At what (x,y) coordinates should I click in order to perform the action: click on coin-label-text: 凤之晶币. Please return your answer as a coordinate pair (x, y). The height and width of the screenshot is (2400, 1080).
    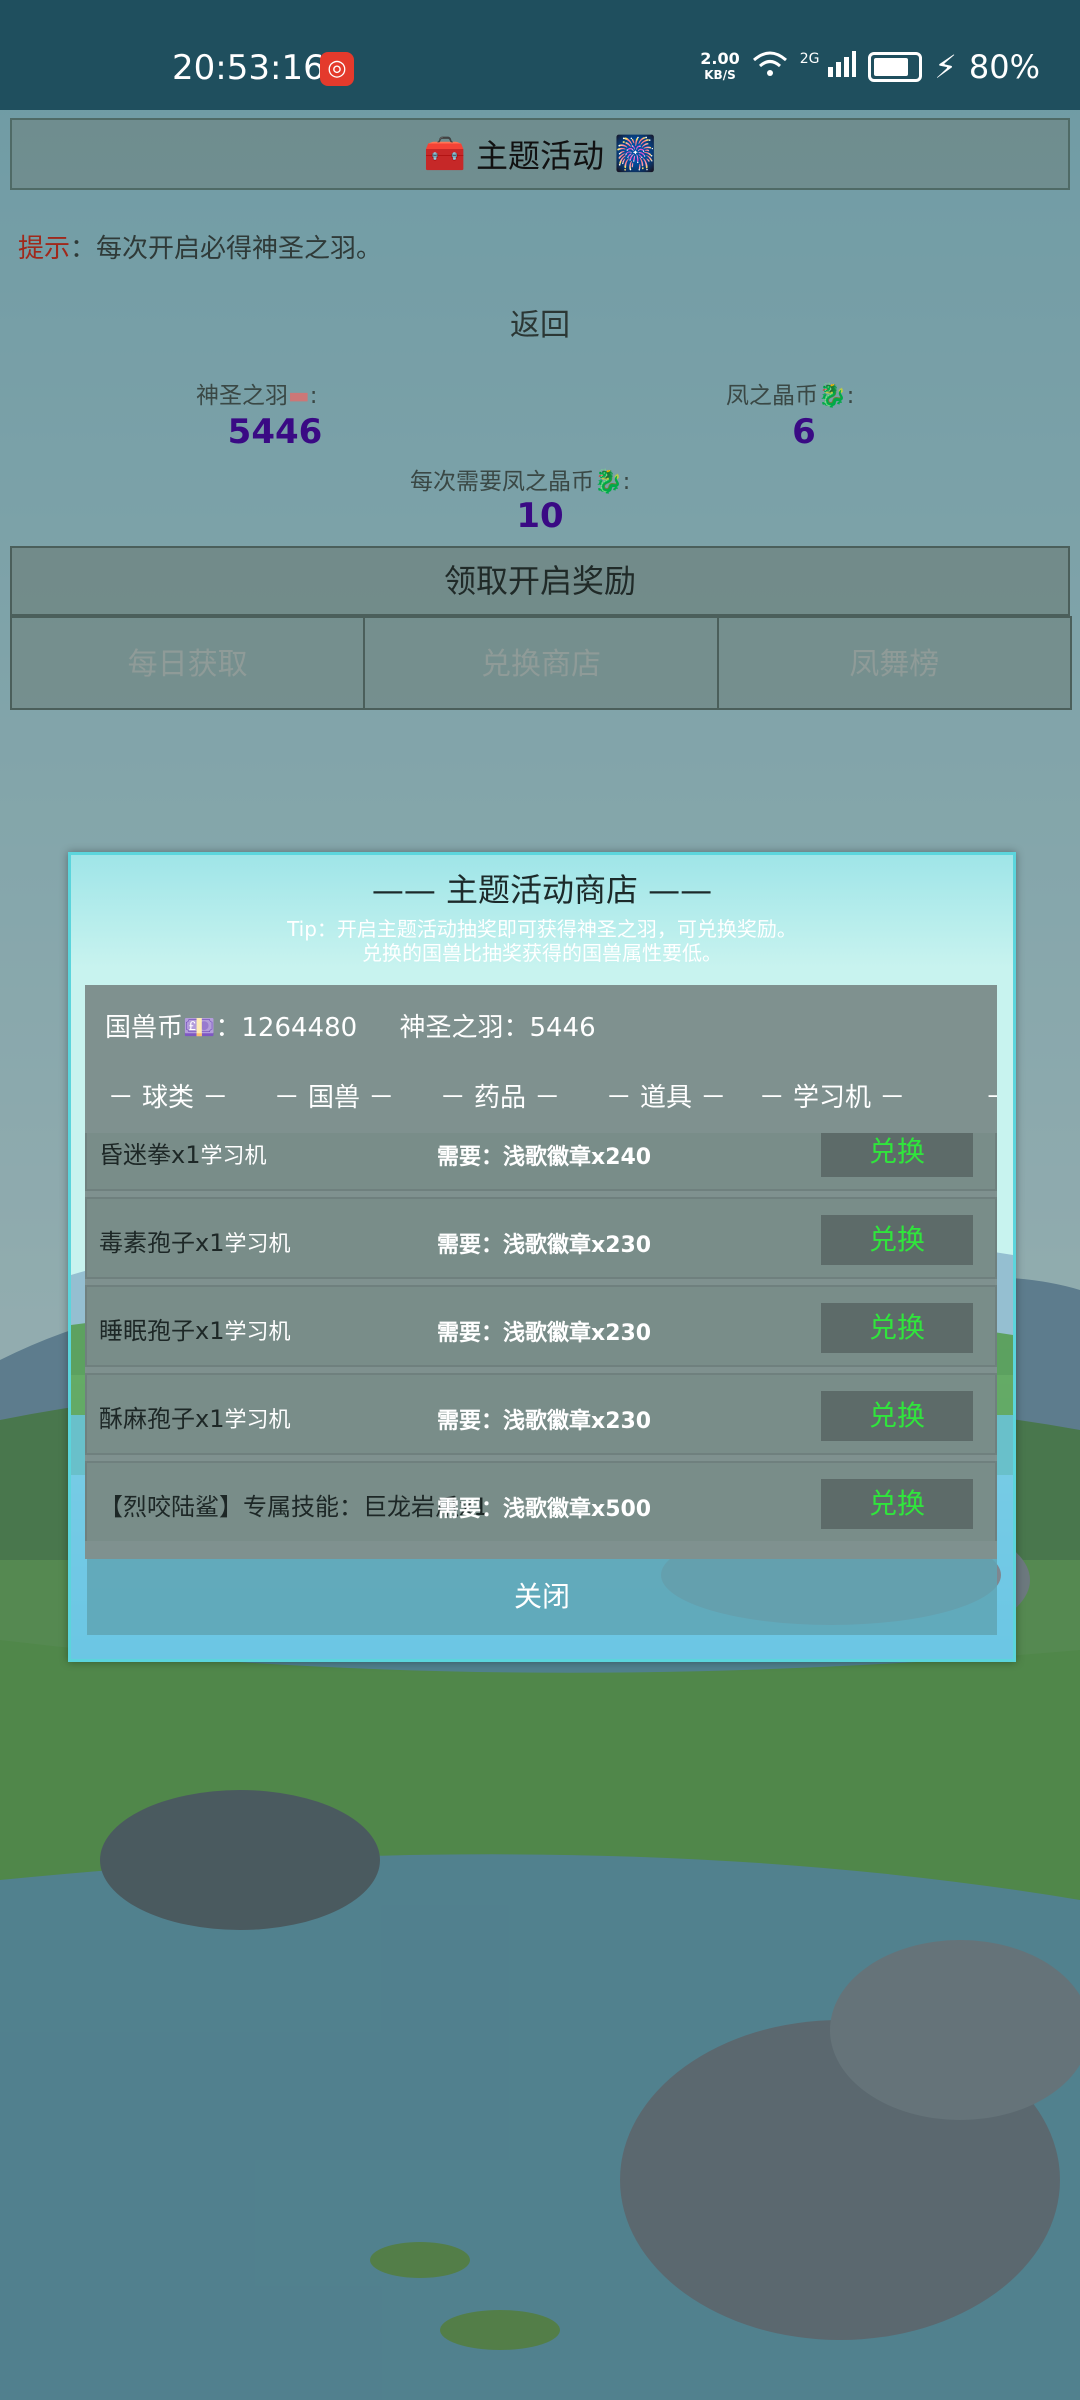
    Looking at the image, I should click on (772, 396).